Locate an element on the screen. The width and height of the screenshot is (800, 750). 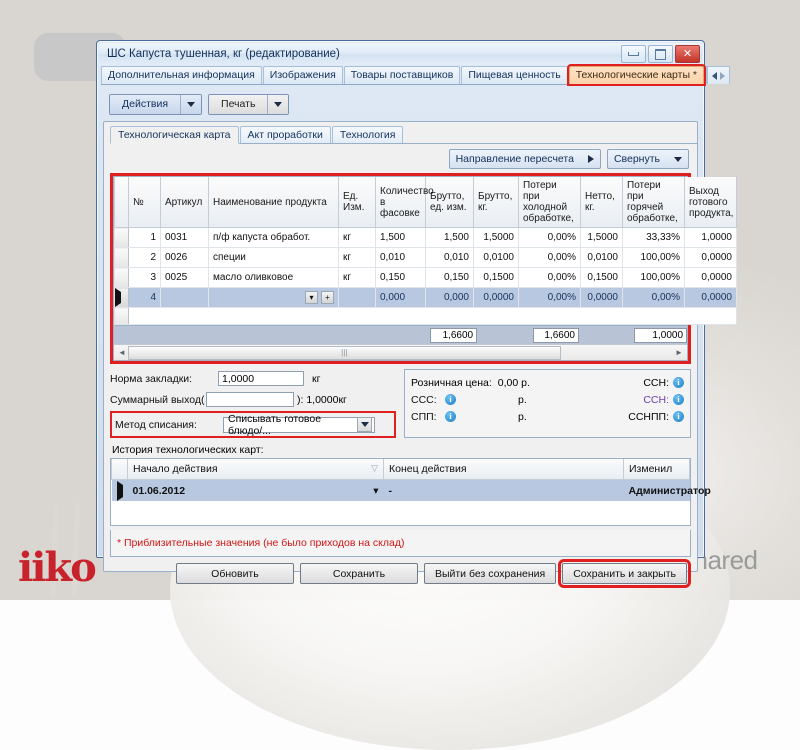
cell-no: 3 is located at coordinates (144, 277).